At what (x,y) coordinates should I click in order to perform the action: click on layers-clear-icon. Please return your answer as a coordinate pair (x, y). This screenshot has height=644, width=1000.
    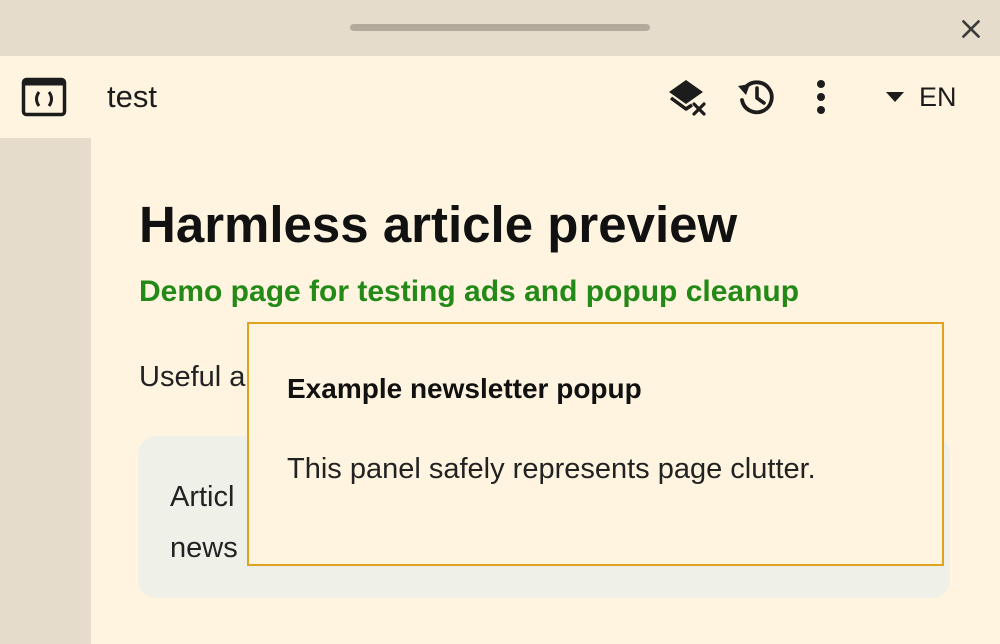
    Looking at the image, I should click on (687, 98).